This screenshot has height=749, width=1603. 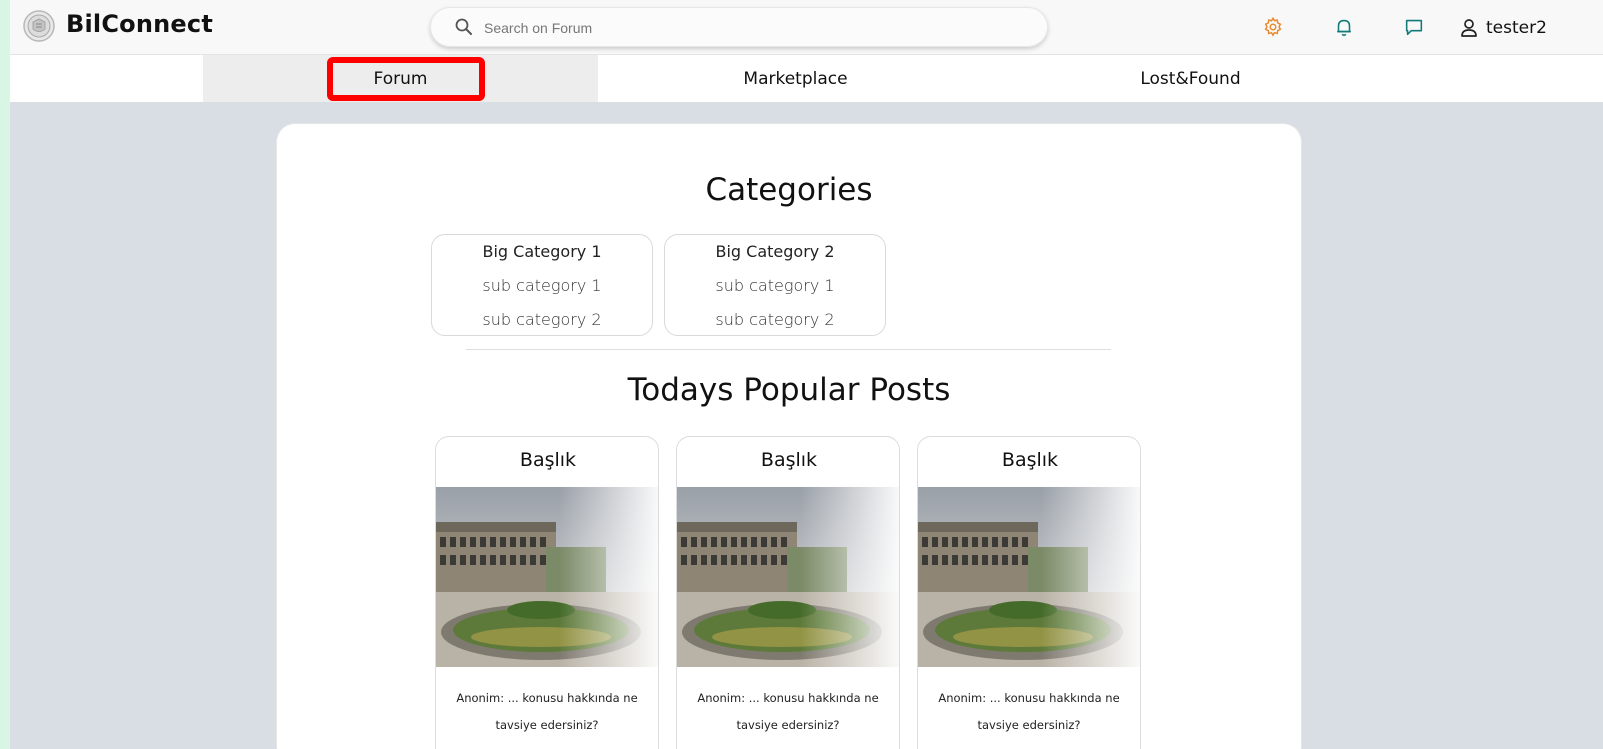 What do you see at coordinates (542, 252) in the screenshot?
I see `big-category: Big Category 1` at bounding box center [542, 252].